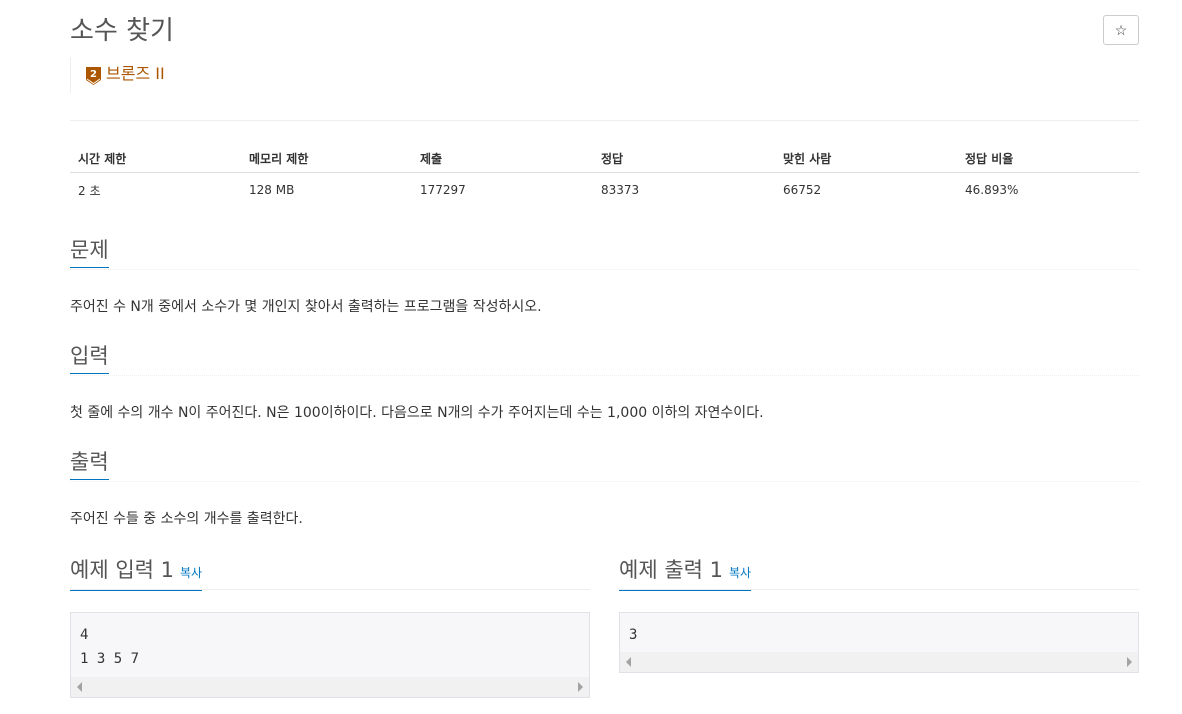  What do you see at coordinates (671, 570) in the screenshot?
I see `sample-output-title: 예제 출력 1` at bounding box center [671, 570].